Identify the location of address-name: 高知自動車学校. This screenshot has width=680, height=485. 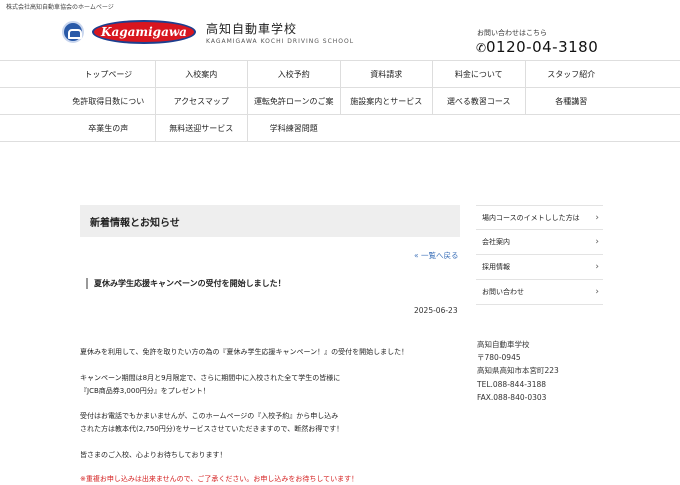
(503, 344).